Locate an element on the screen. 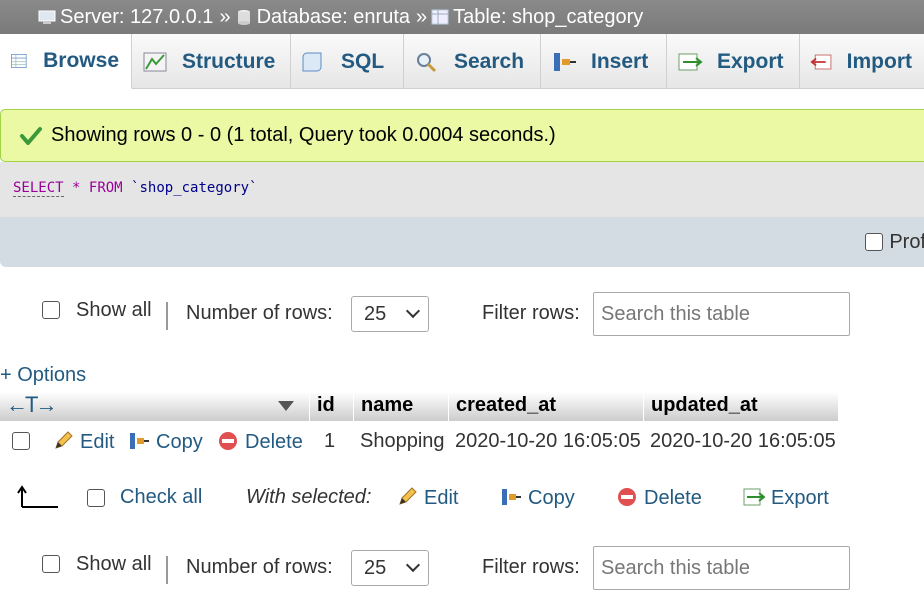 The image size is (924, 593). tab-structure: Structure is located at coordinates (211, 61).